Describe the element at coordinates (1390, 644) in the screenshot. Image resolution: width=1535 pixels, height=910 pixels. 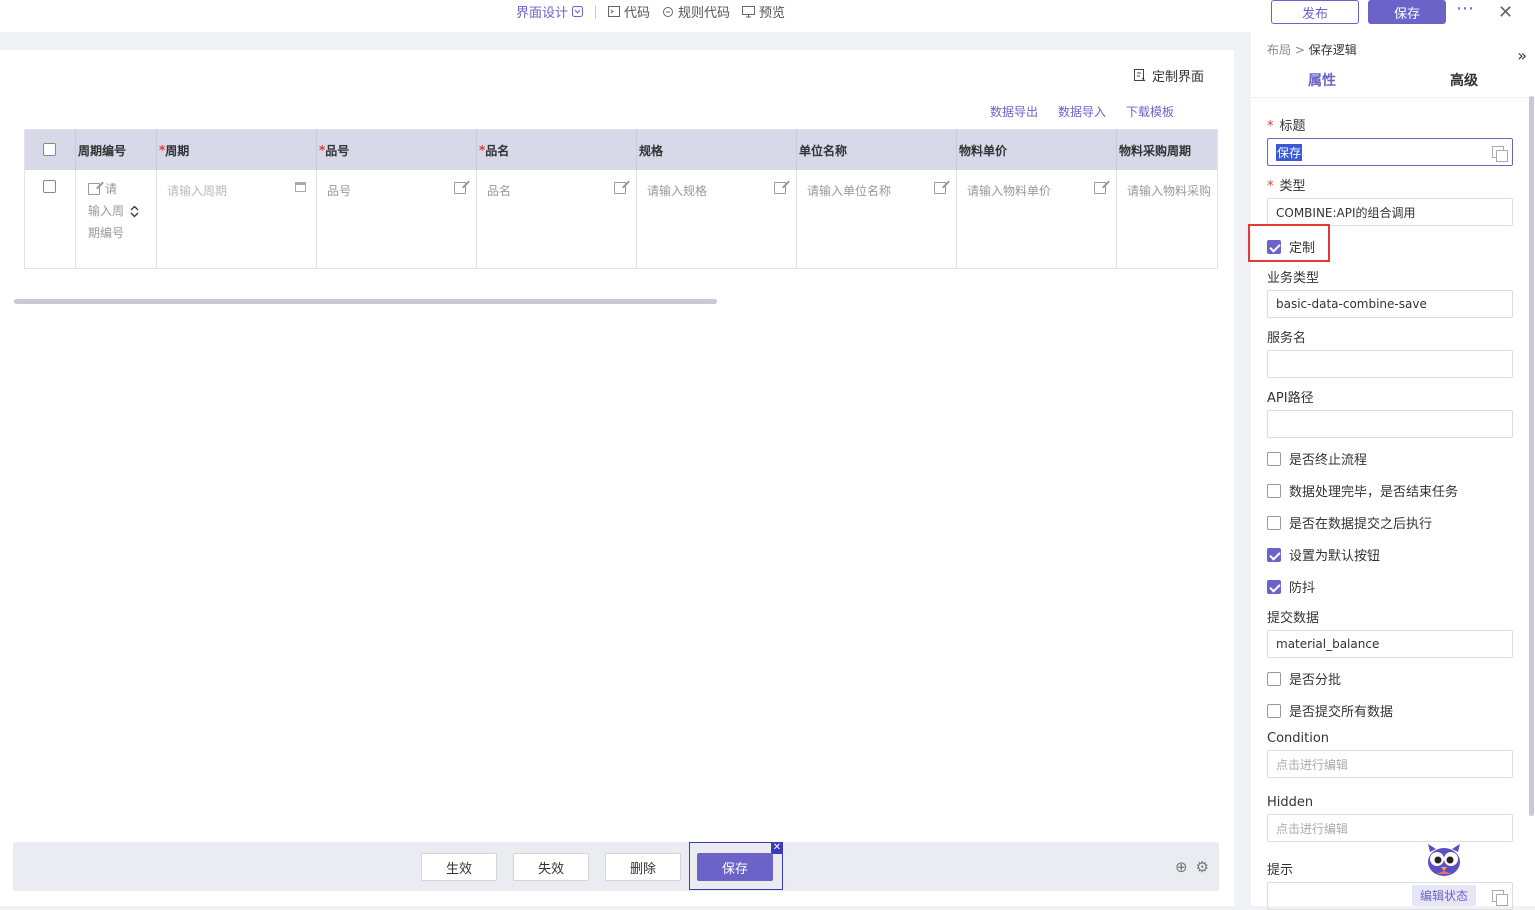
I see `submit-data-input: material_balance` at that location.